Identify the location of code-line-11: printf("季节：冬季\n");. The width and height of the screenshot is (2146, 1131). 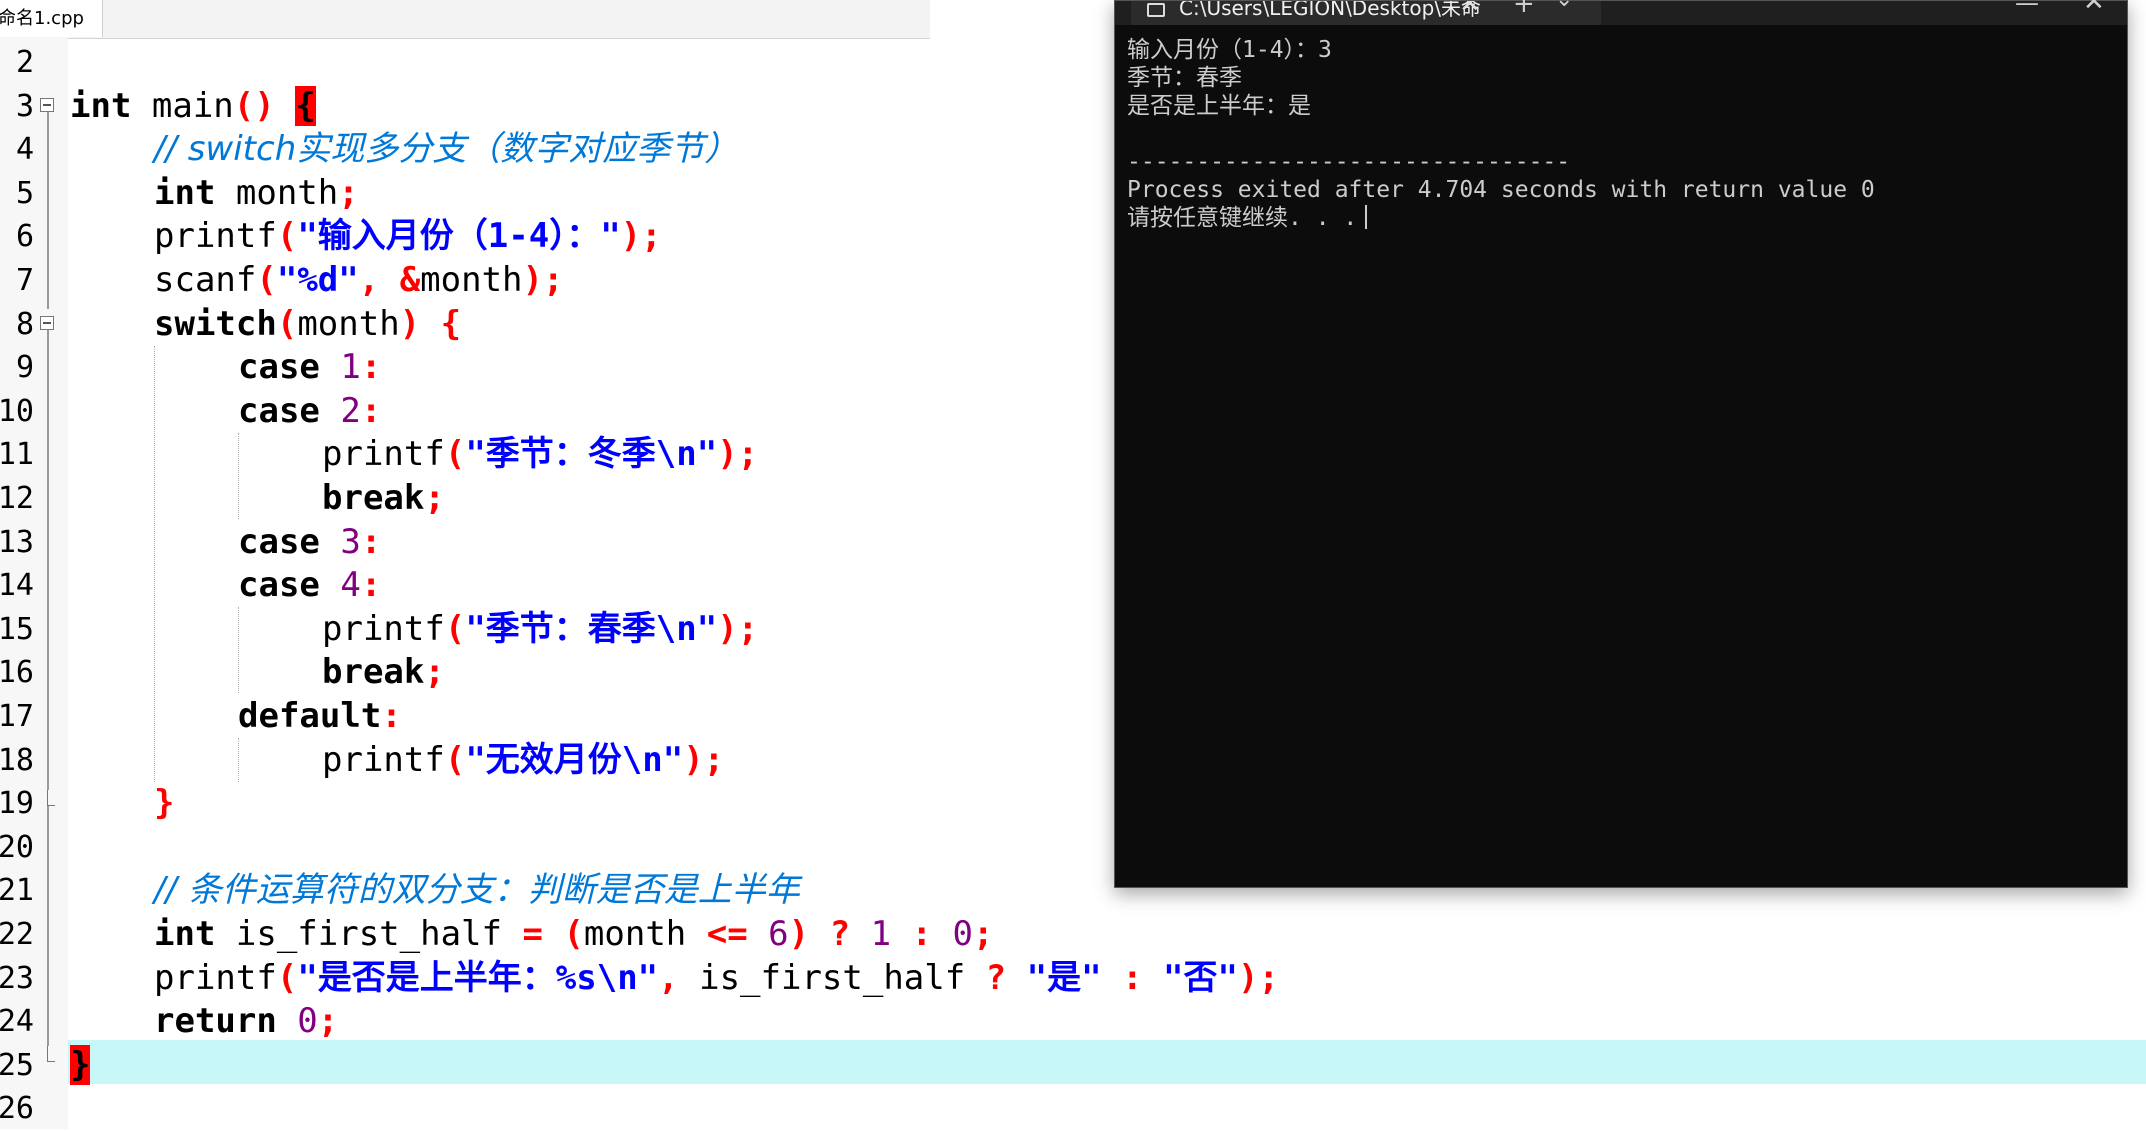
(540, 454).